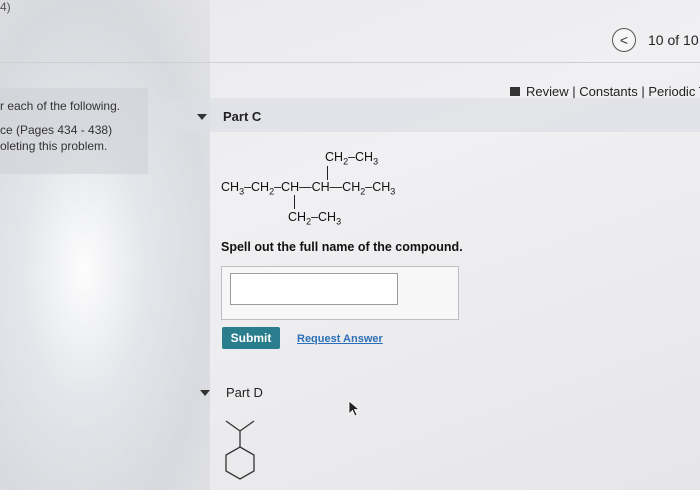  What do you see at coordinates (315, 218) in the screenshot?
I see `formula-bottom-branch: CH2–CH3` at bounding box center [315, 218].